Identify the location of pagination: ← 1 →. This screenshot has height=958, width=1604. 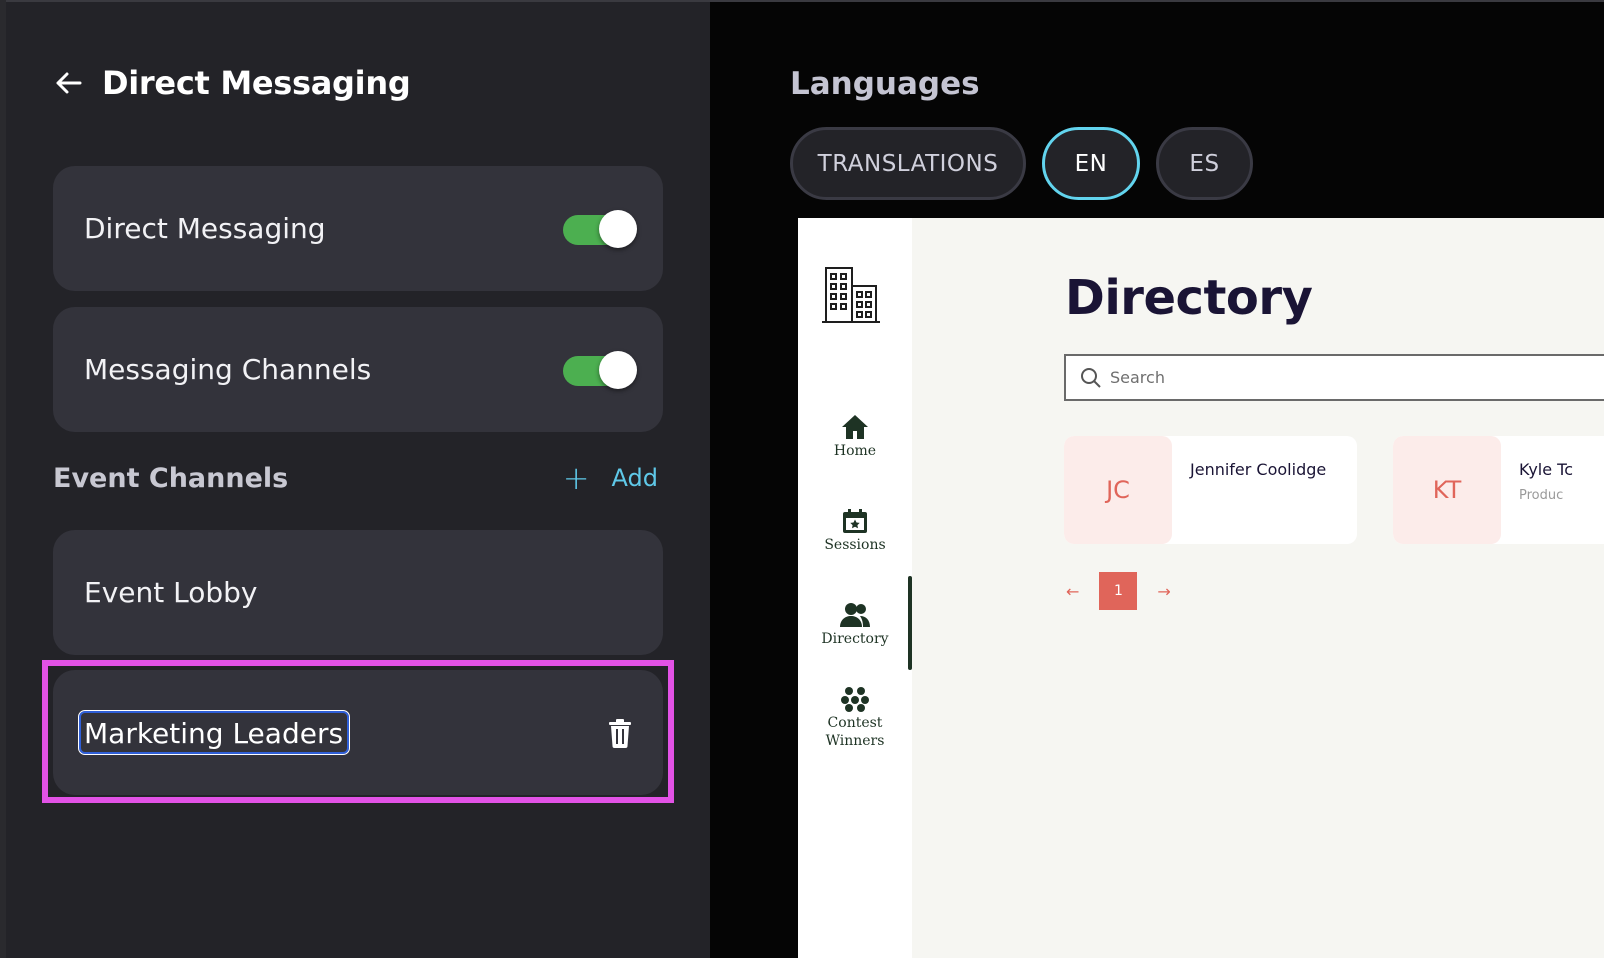
(1118, 591).